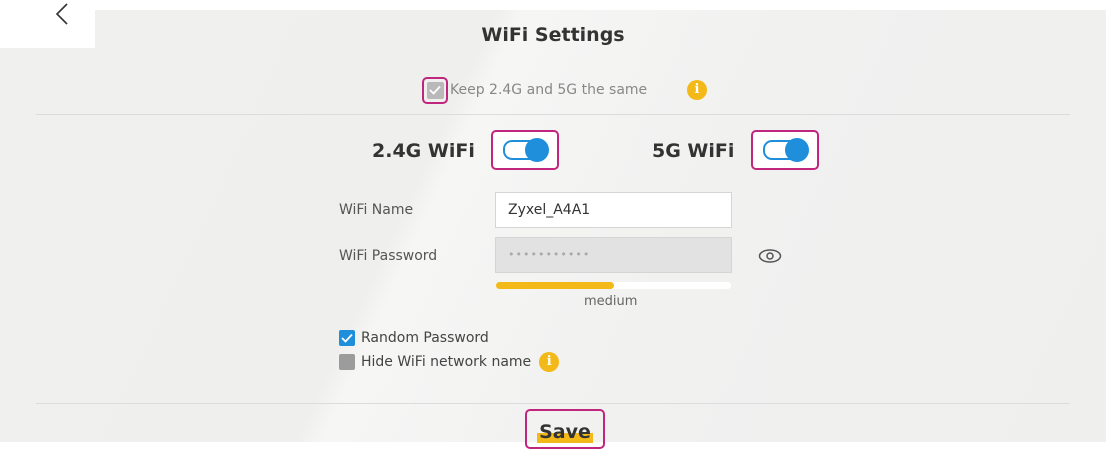 The image size is (1106, 449). I want to click on wifi-password-label: WiFi Password, so click(388, 256).